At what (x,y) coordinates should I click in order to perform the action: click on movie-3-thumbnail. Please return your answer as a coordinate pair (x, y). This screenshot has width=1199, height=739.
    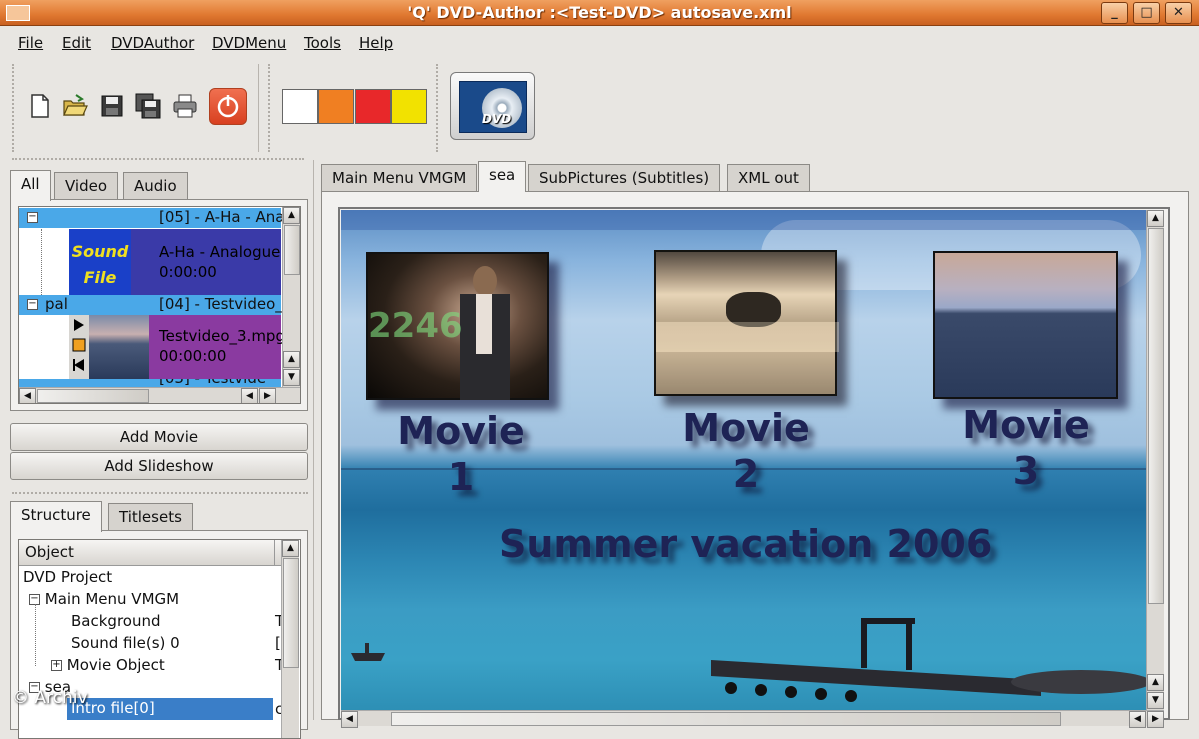
    Looking at the image, I should click on (1025, 325).